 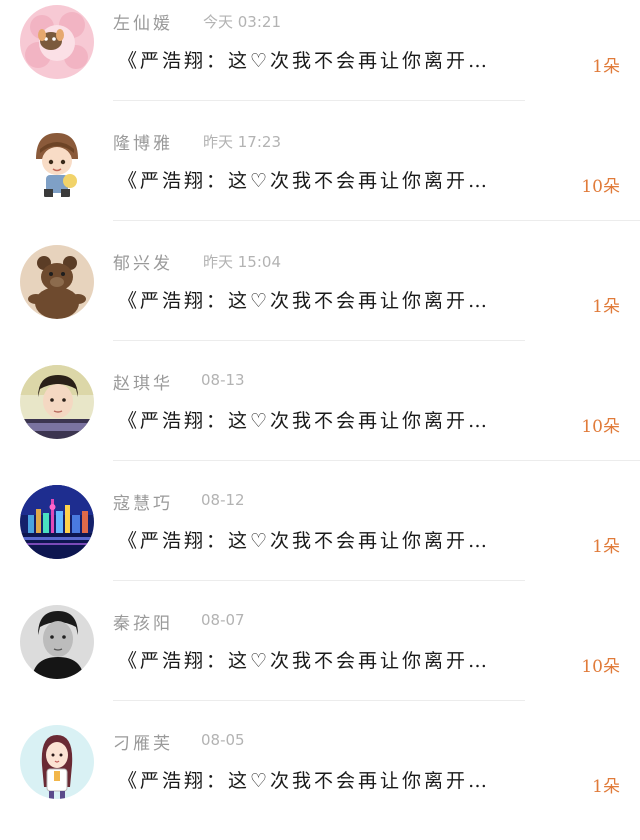 What do you see at coordinates (143, 744) in the screenshot?
I see `sender-name: 刁雁芙` at bounding box center [143, 744].